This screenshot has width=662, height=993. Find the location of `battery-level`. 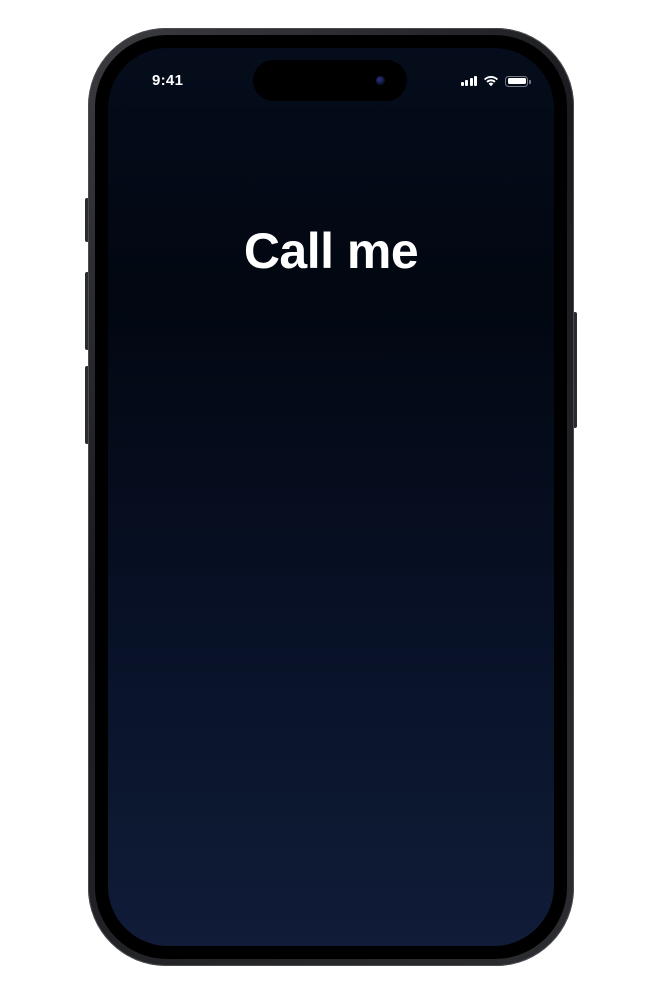

battery-level is located at coordinates (516, 81).